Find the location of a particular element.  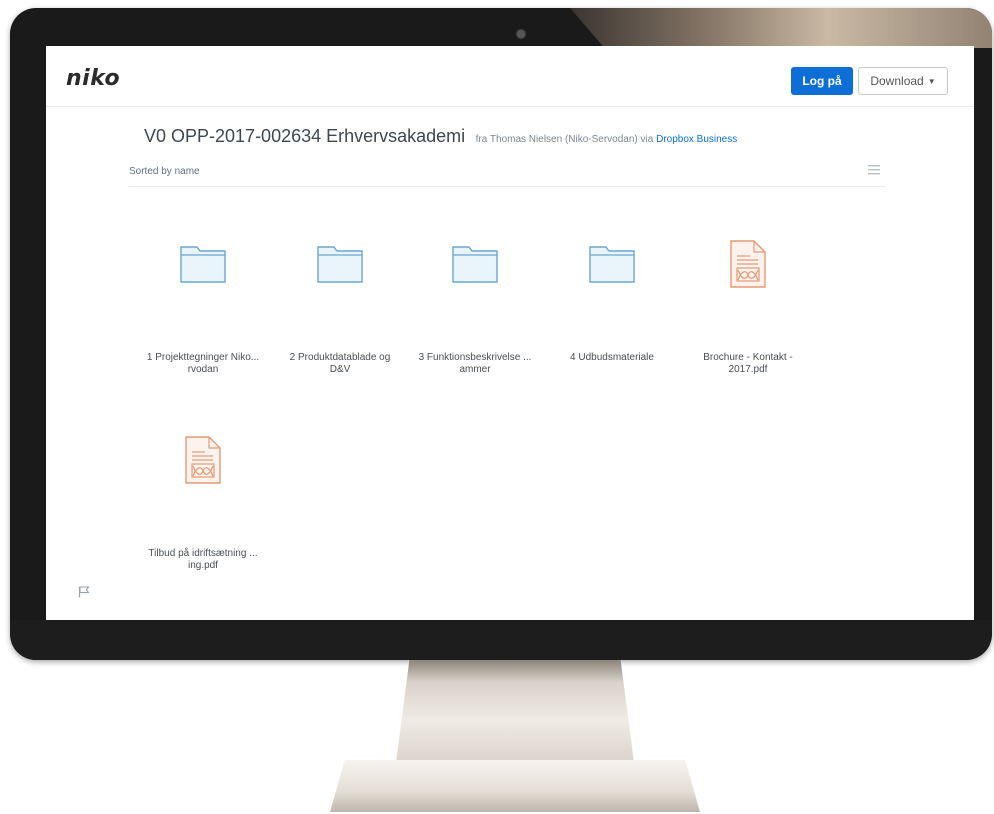

download-label: Download is located at coordinates (897, 81).